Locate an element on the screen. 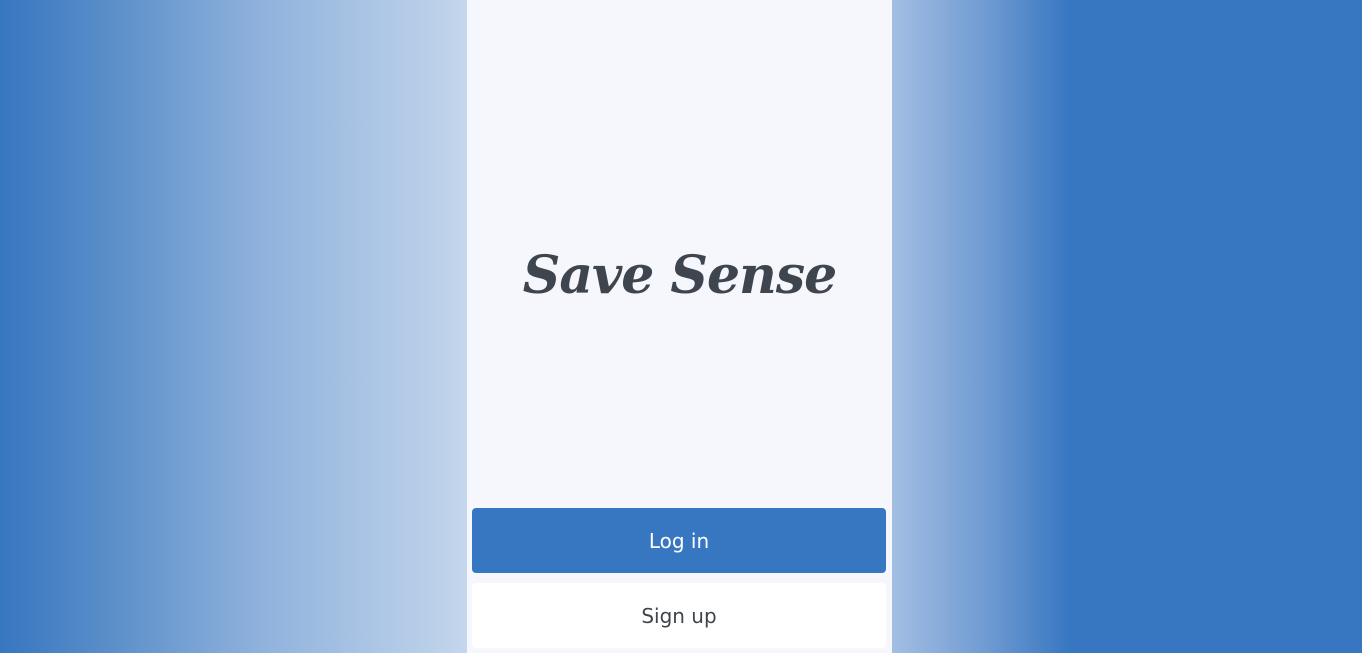 The width and height of the screenshot is (1362, 653). signup-button: Sign up is located at coordinates (679, 615).